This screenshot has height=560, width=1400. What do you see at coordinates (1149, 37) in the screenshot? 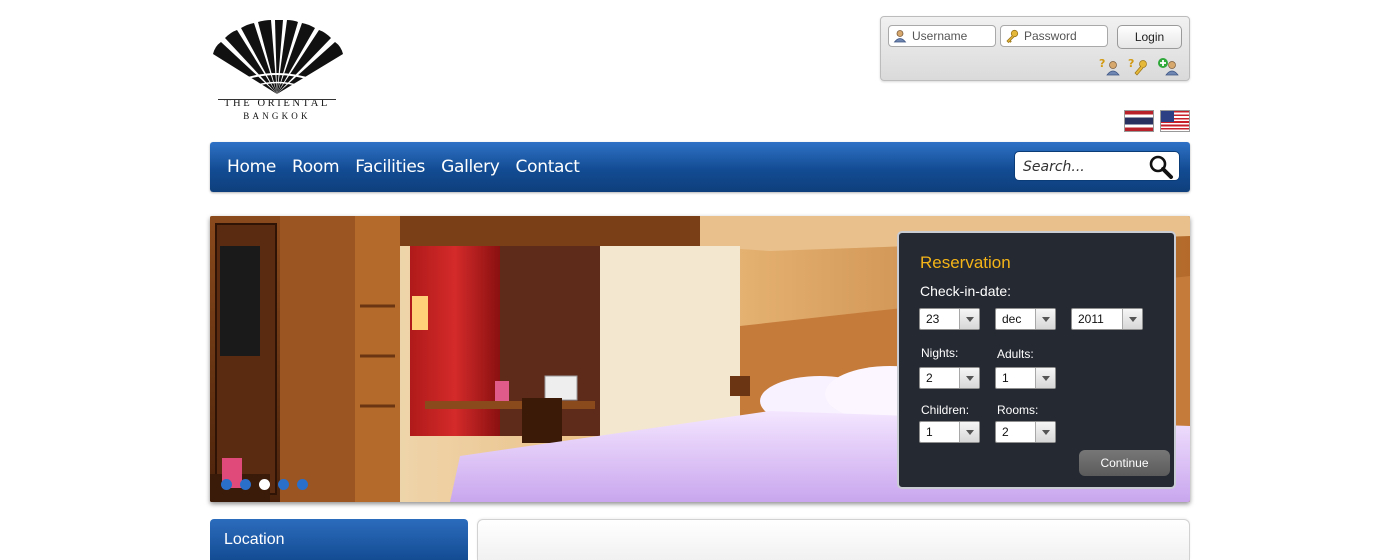
I see `login-button: Login` at bounding box center [1149, 37].